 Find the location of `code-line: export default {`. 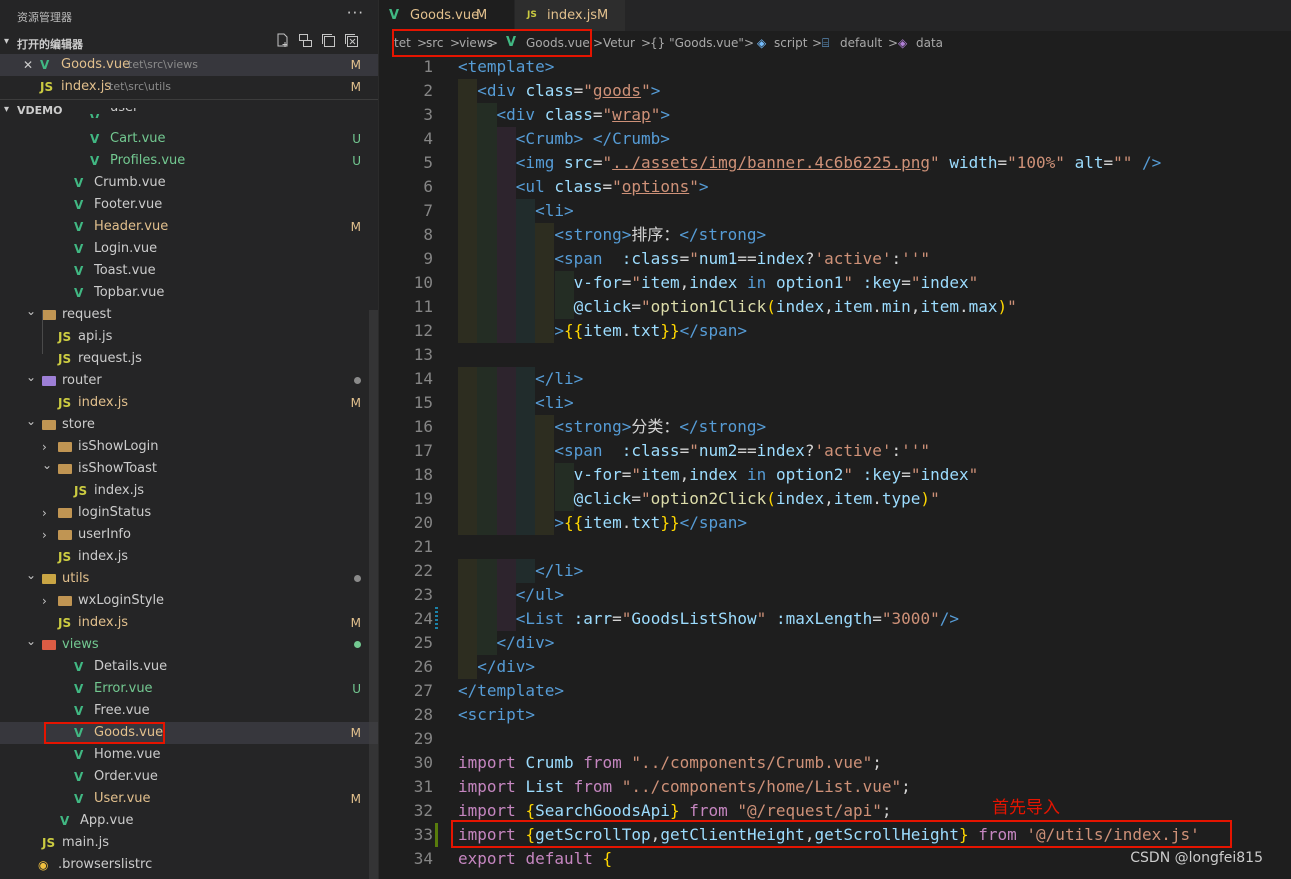

code-line: export default { is located at coordinates (535, 859).